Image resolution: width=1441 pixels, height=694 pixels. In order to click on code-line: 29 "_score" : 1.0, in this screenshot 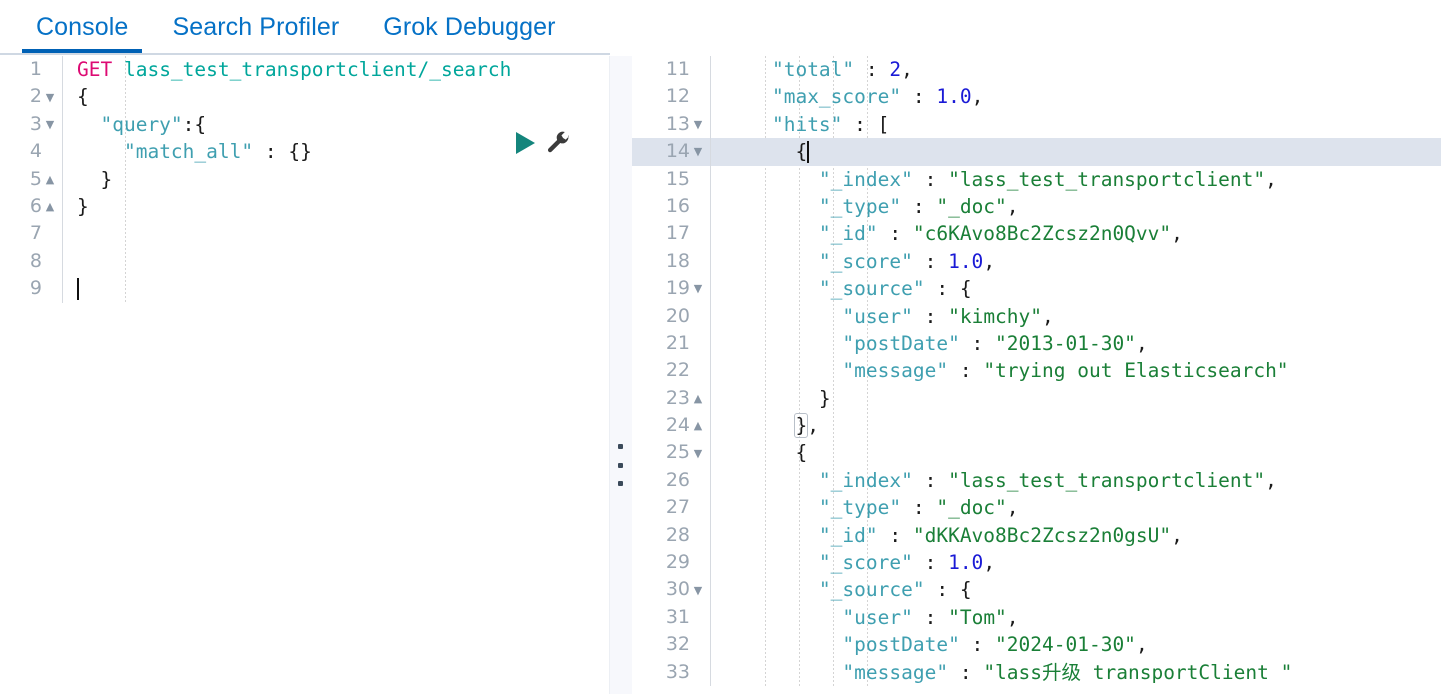, I will do `click(1036, 563)`.